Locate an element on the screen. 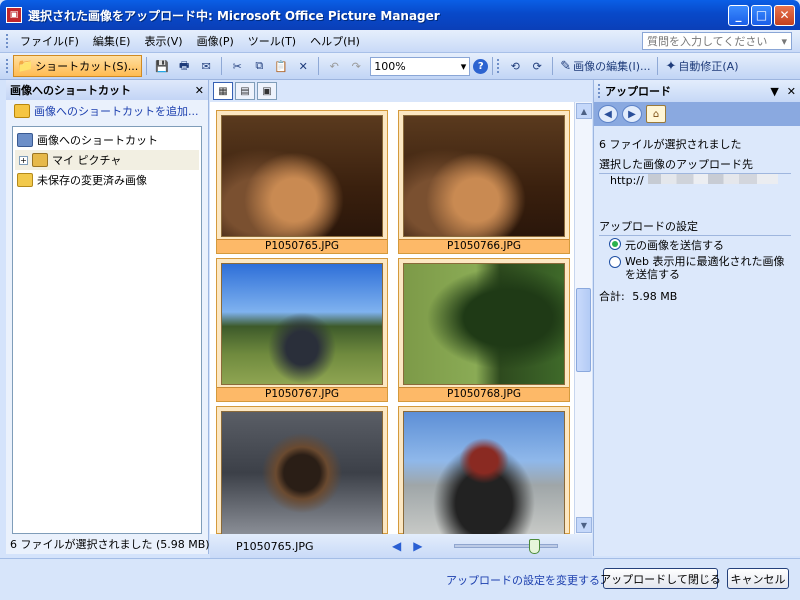  previous-picture-icon: ◀ is located at coordinates (396, 546).